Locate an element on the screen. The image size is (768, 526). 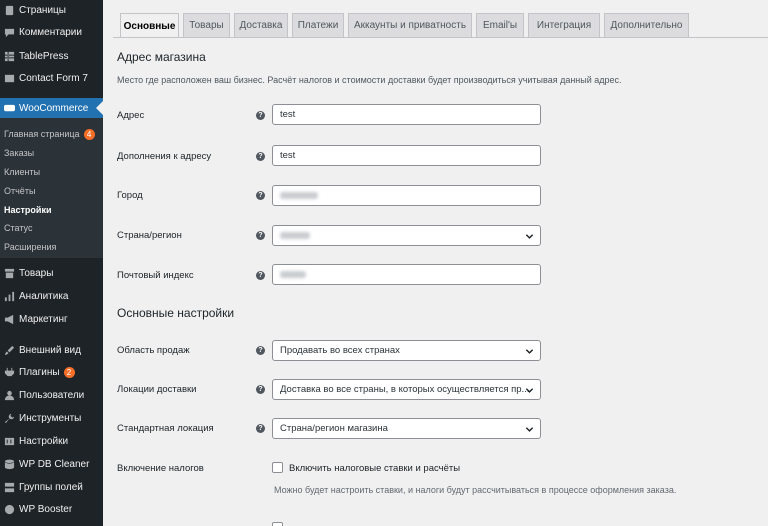
wrench-icon is located at coordinates (9, 418).